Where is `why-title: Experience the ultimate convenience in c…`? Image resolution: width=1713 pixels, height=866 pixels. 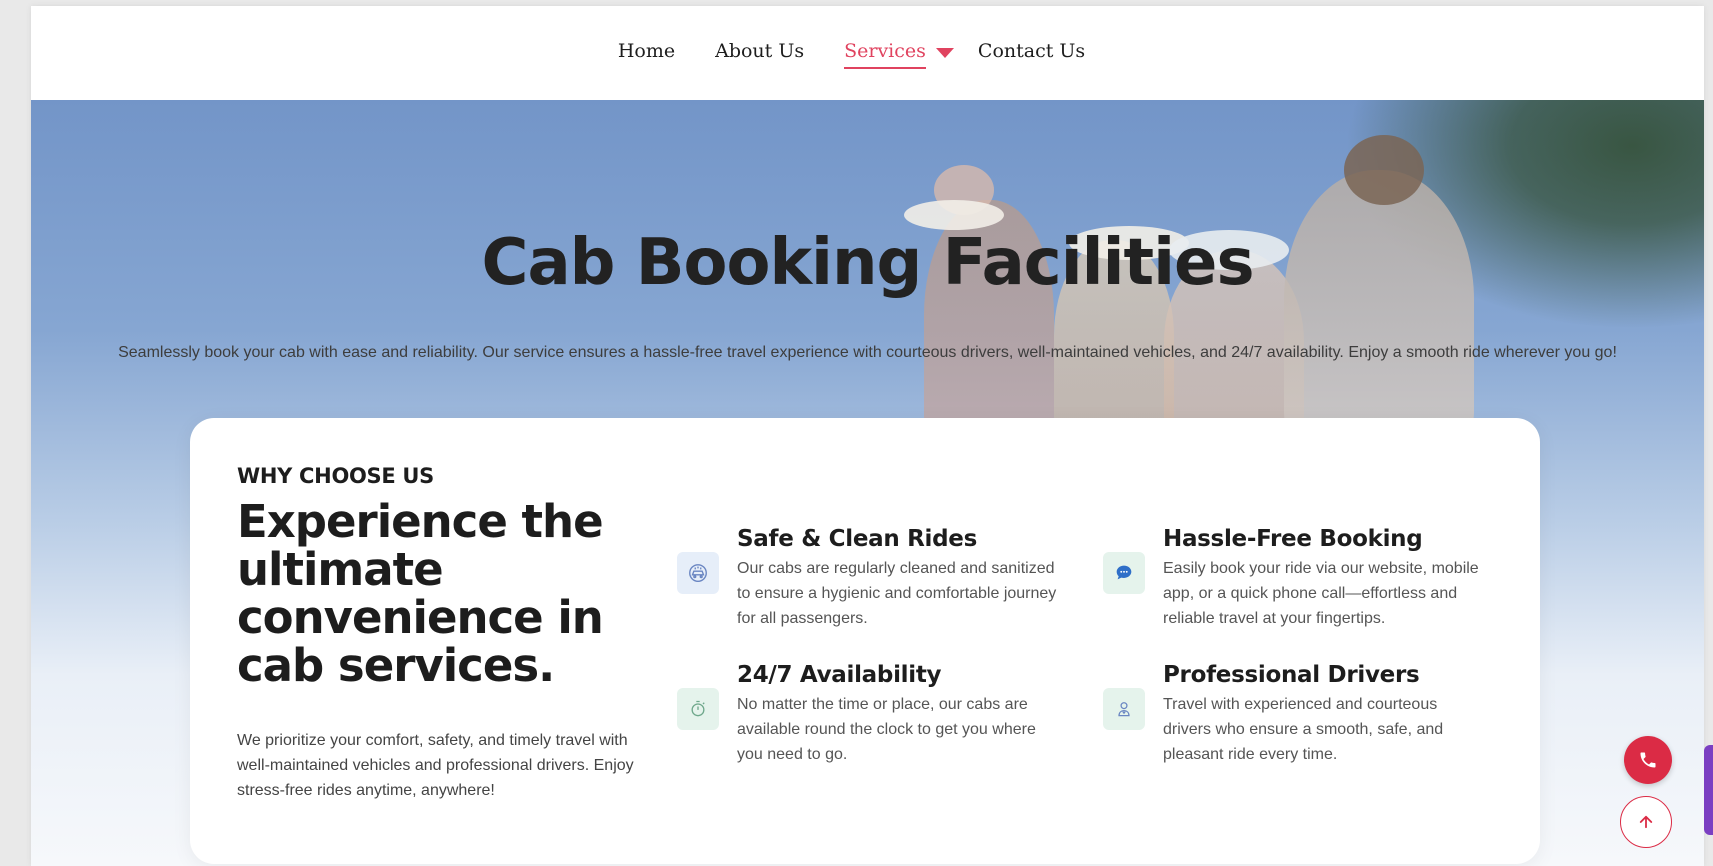 why-title: Experience the ultimate convenience in c… is located at coordinates (420, 593).